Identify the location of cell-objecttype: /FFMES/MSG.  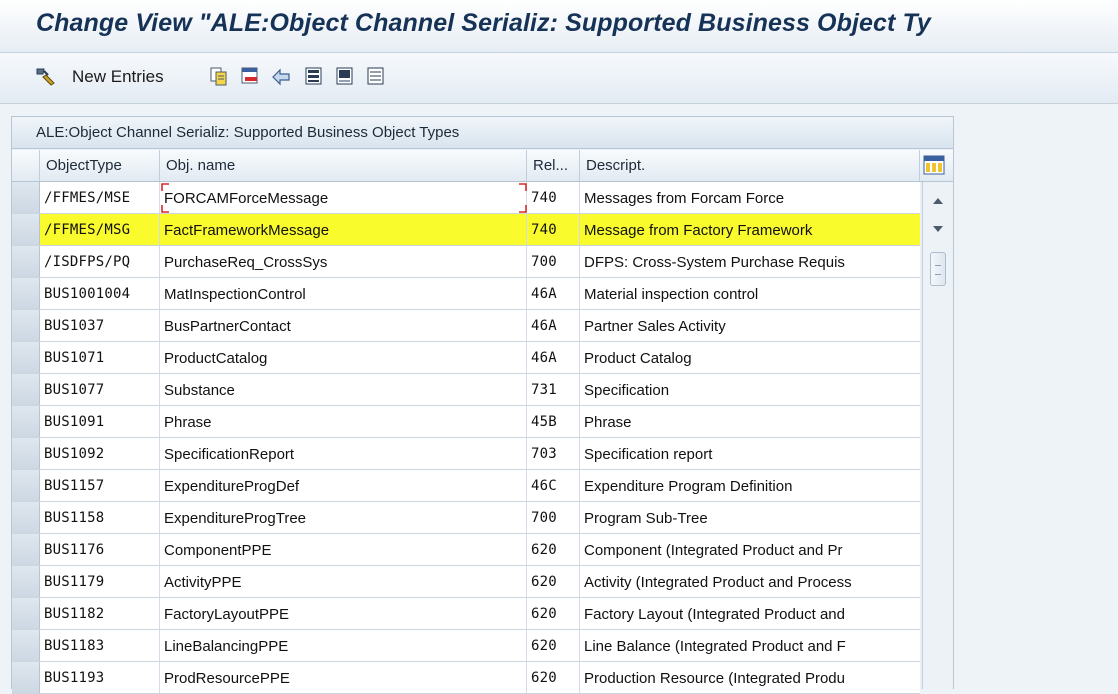
(100, 229).